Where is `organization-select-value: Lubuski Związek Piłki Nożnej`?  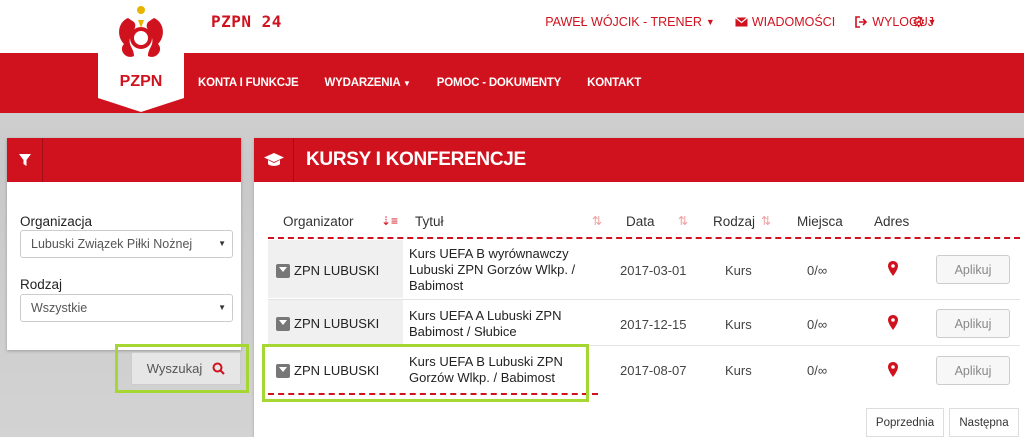 organization-select-value: Lubuski Związek Piłki Nożnej is located at coordinates (112, 244).